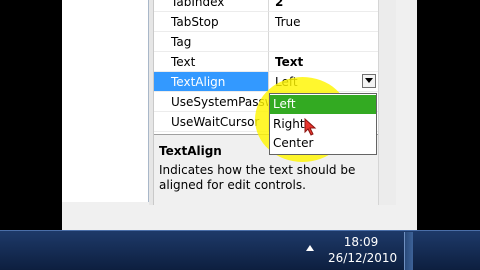 The height and width of the screenshot is (270, 480). Describe the element at coordinates (211, 6) in the screenshot. I see `property-name: TabIndex` at that location.